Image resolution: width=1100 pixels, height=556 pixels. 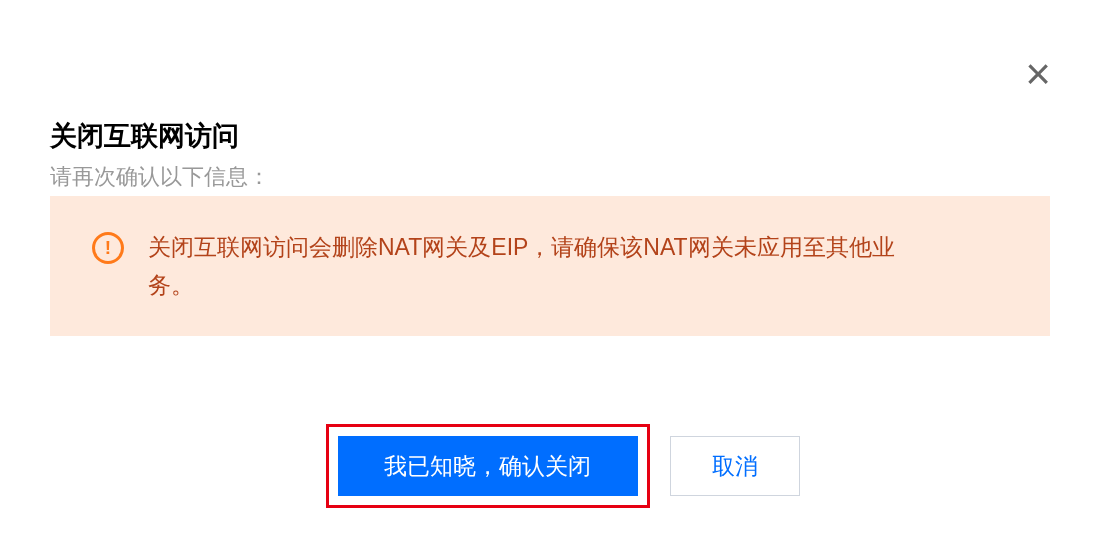 What do you see at coordinates (522, 266) in the screenshot?
I see `alert-message: 关闭互联网访问会删除NAT网关及EIP，请确保该NAT网关未应用至其他业务。` at bounding box center [522, 266].